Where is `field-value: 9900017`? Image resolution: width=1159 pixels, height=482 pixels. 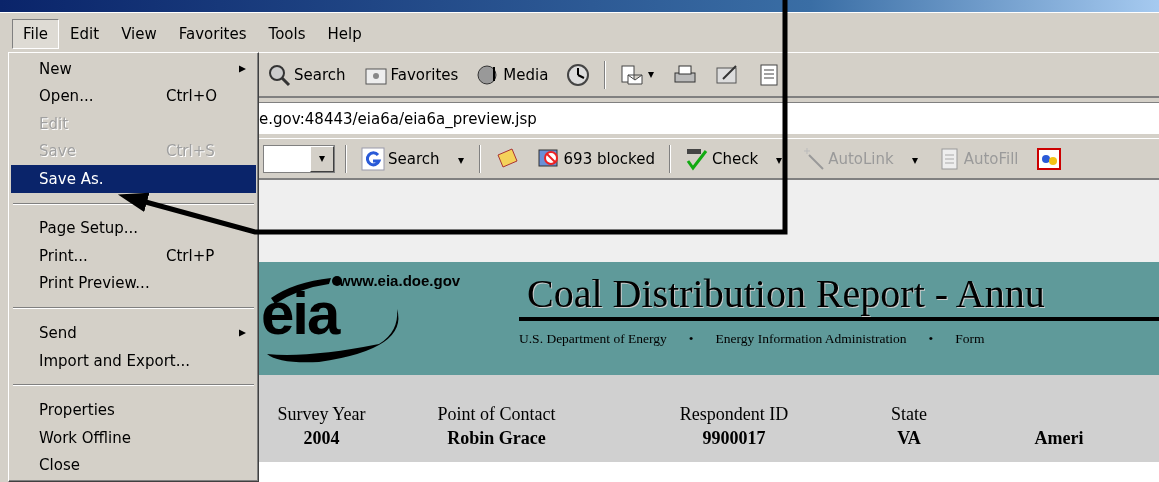 field-value: 9900017 is located at coordinates (734, 438).